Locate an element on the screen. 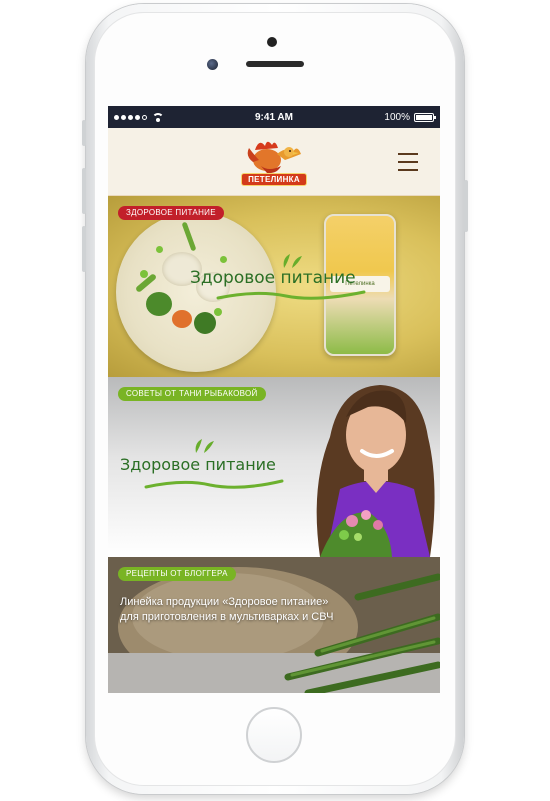 The width and height of the screenshot is (550, 801). category-tag: ЗДОРОВОЕ ПИТАНИЕ is located at coordinates (171, 213).